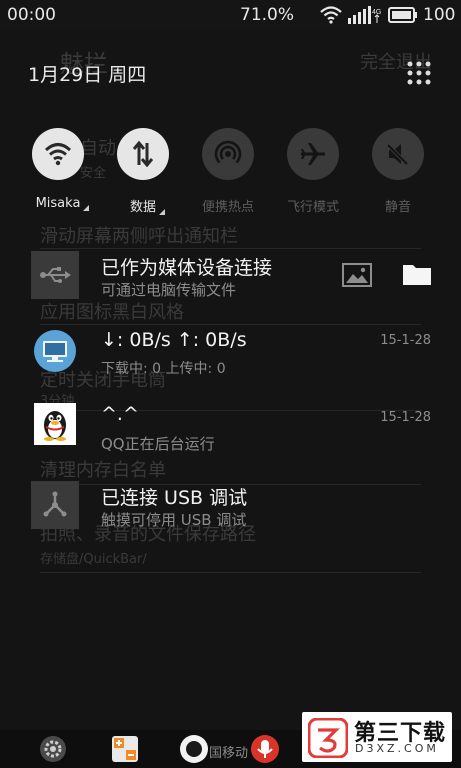 The image size is (461, 768). Describe the element at coordinates (31, 15) in the screenshot. I see `status-time: 00:00` at that location.